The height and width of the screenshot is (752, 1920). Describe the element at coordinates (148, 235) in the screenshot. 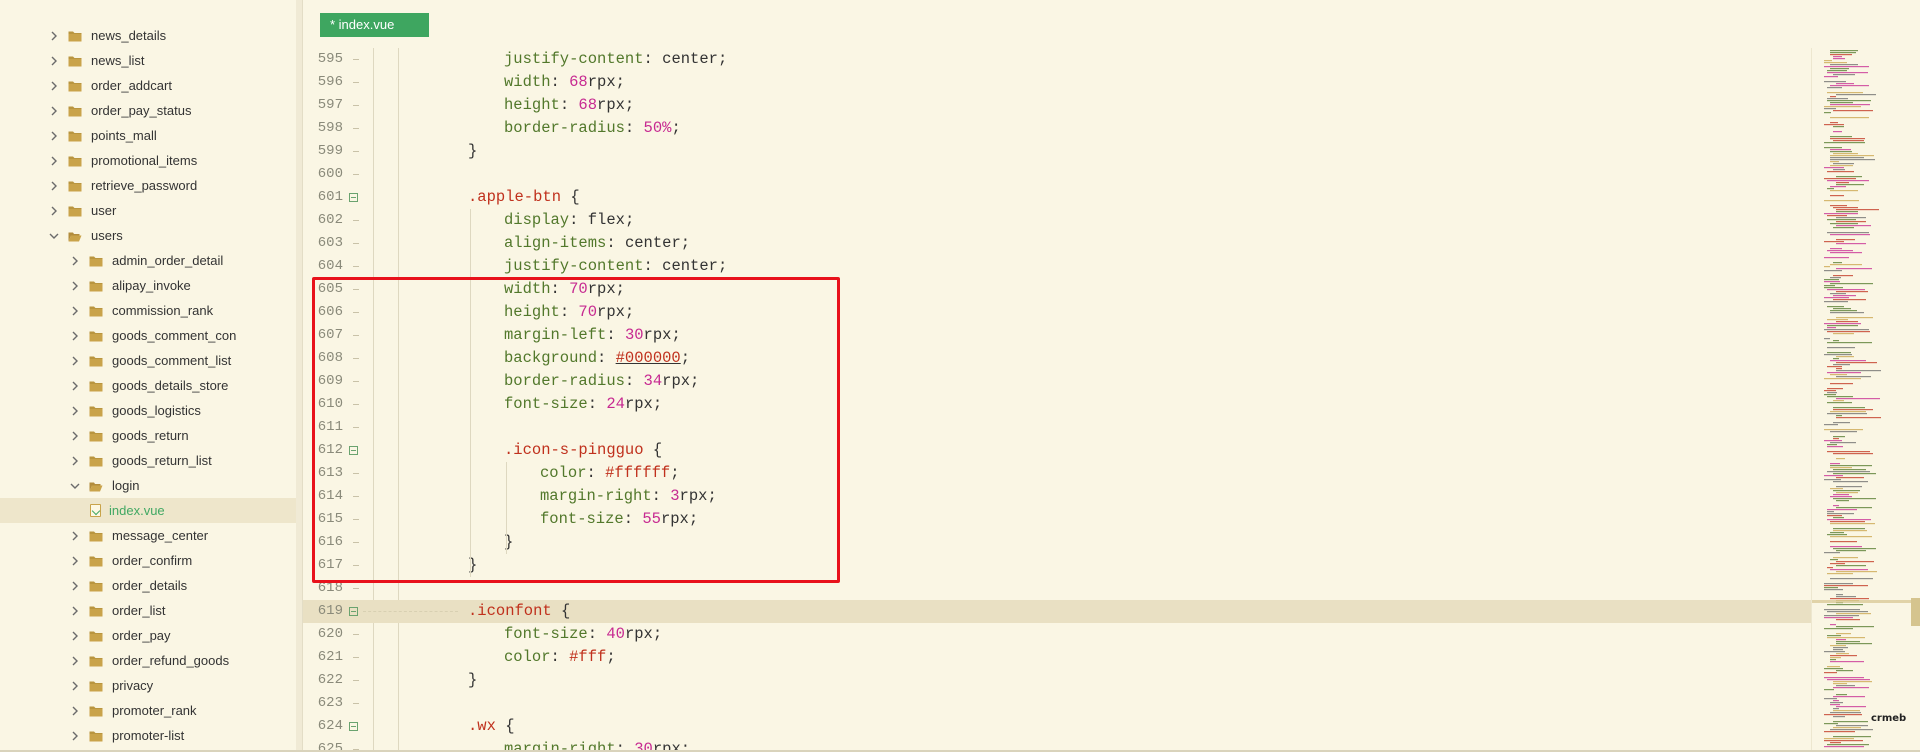

I see `folder-item: users` at that location.